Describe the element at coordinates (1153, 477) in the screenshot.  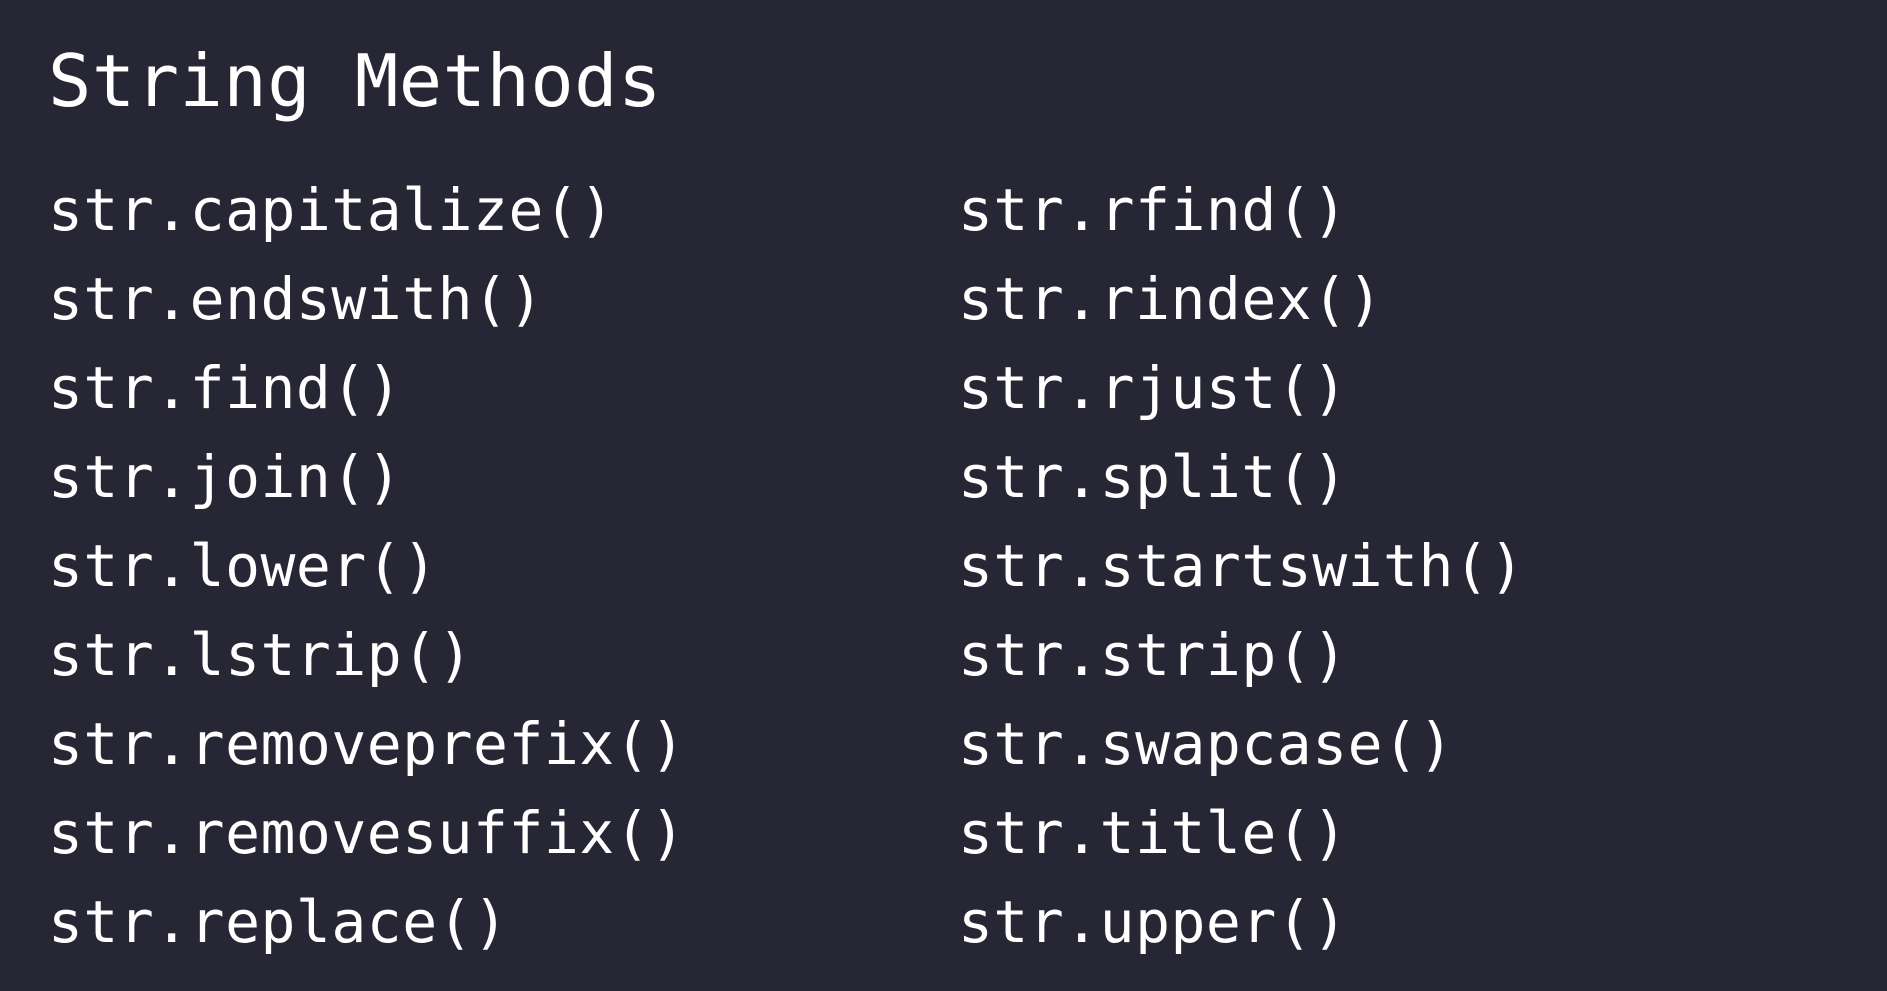
I see `method-item: str.split()` at that location.